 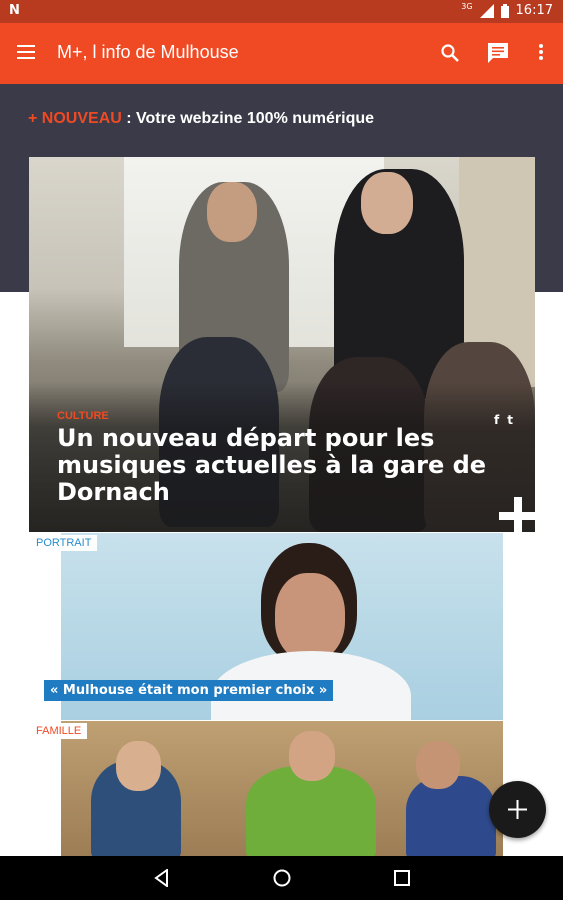 What do you see at coordinates (517, 809) in the screenshot?
I see `add-fab-button` at bounding box center [517, 809].